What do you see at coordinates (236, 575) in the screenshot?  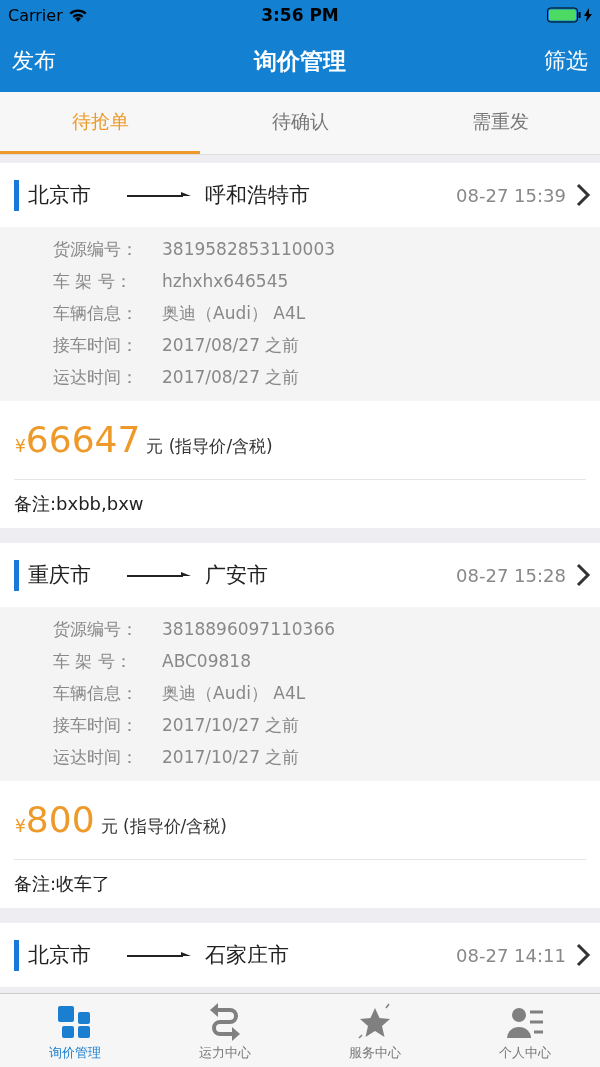 I see `destination-city: 广安市` at bounding box center [236, 575].